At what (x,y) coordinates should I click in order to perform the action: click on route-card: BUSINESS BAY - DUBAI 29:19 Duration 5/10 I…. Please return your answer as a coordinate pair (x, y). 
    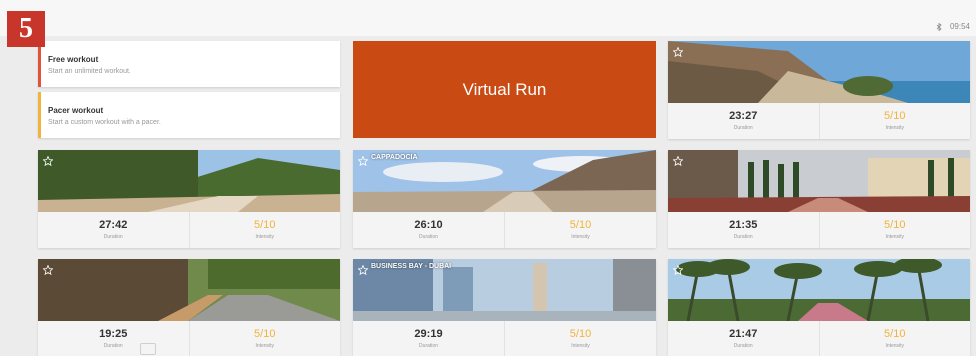
    Looking at the image, I should click on (504, 307).